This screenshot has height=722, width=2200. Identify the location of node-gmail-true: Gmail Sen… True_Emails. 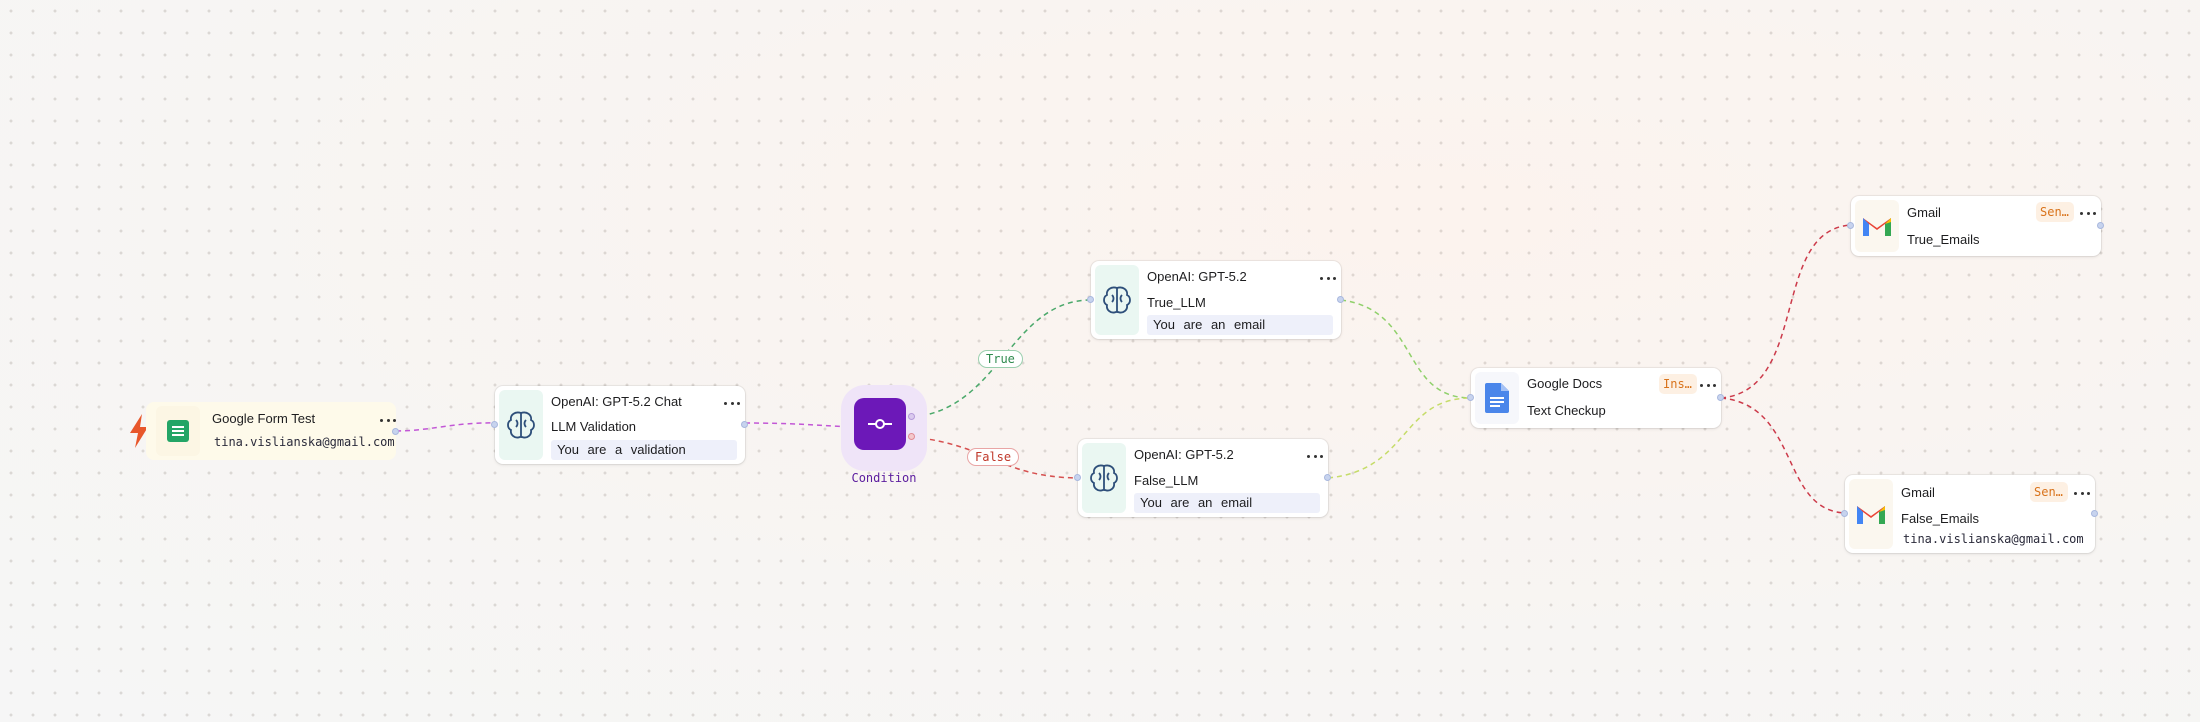
(1975, 226).